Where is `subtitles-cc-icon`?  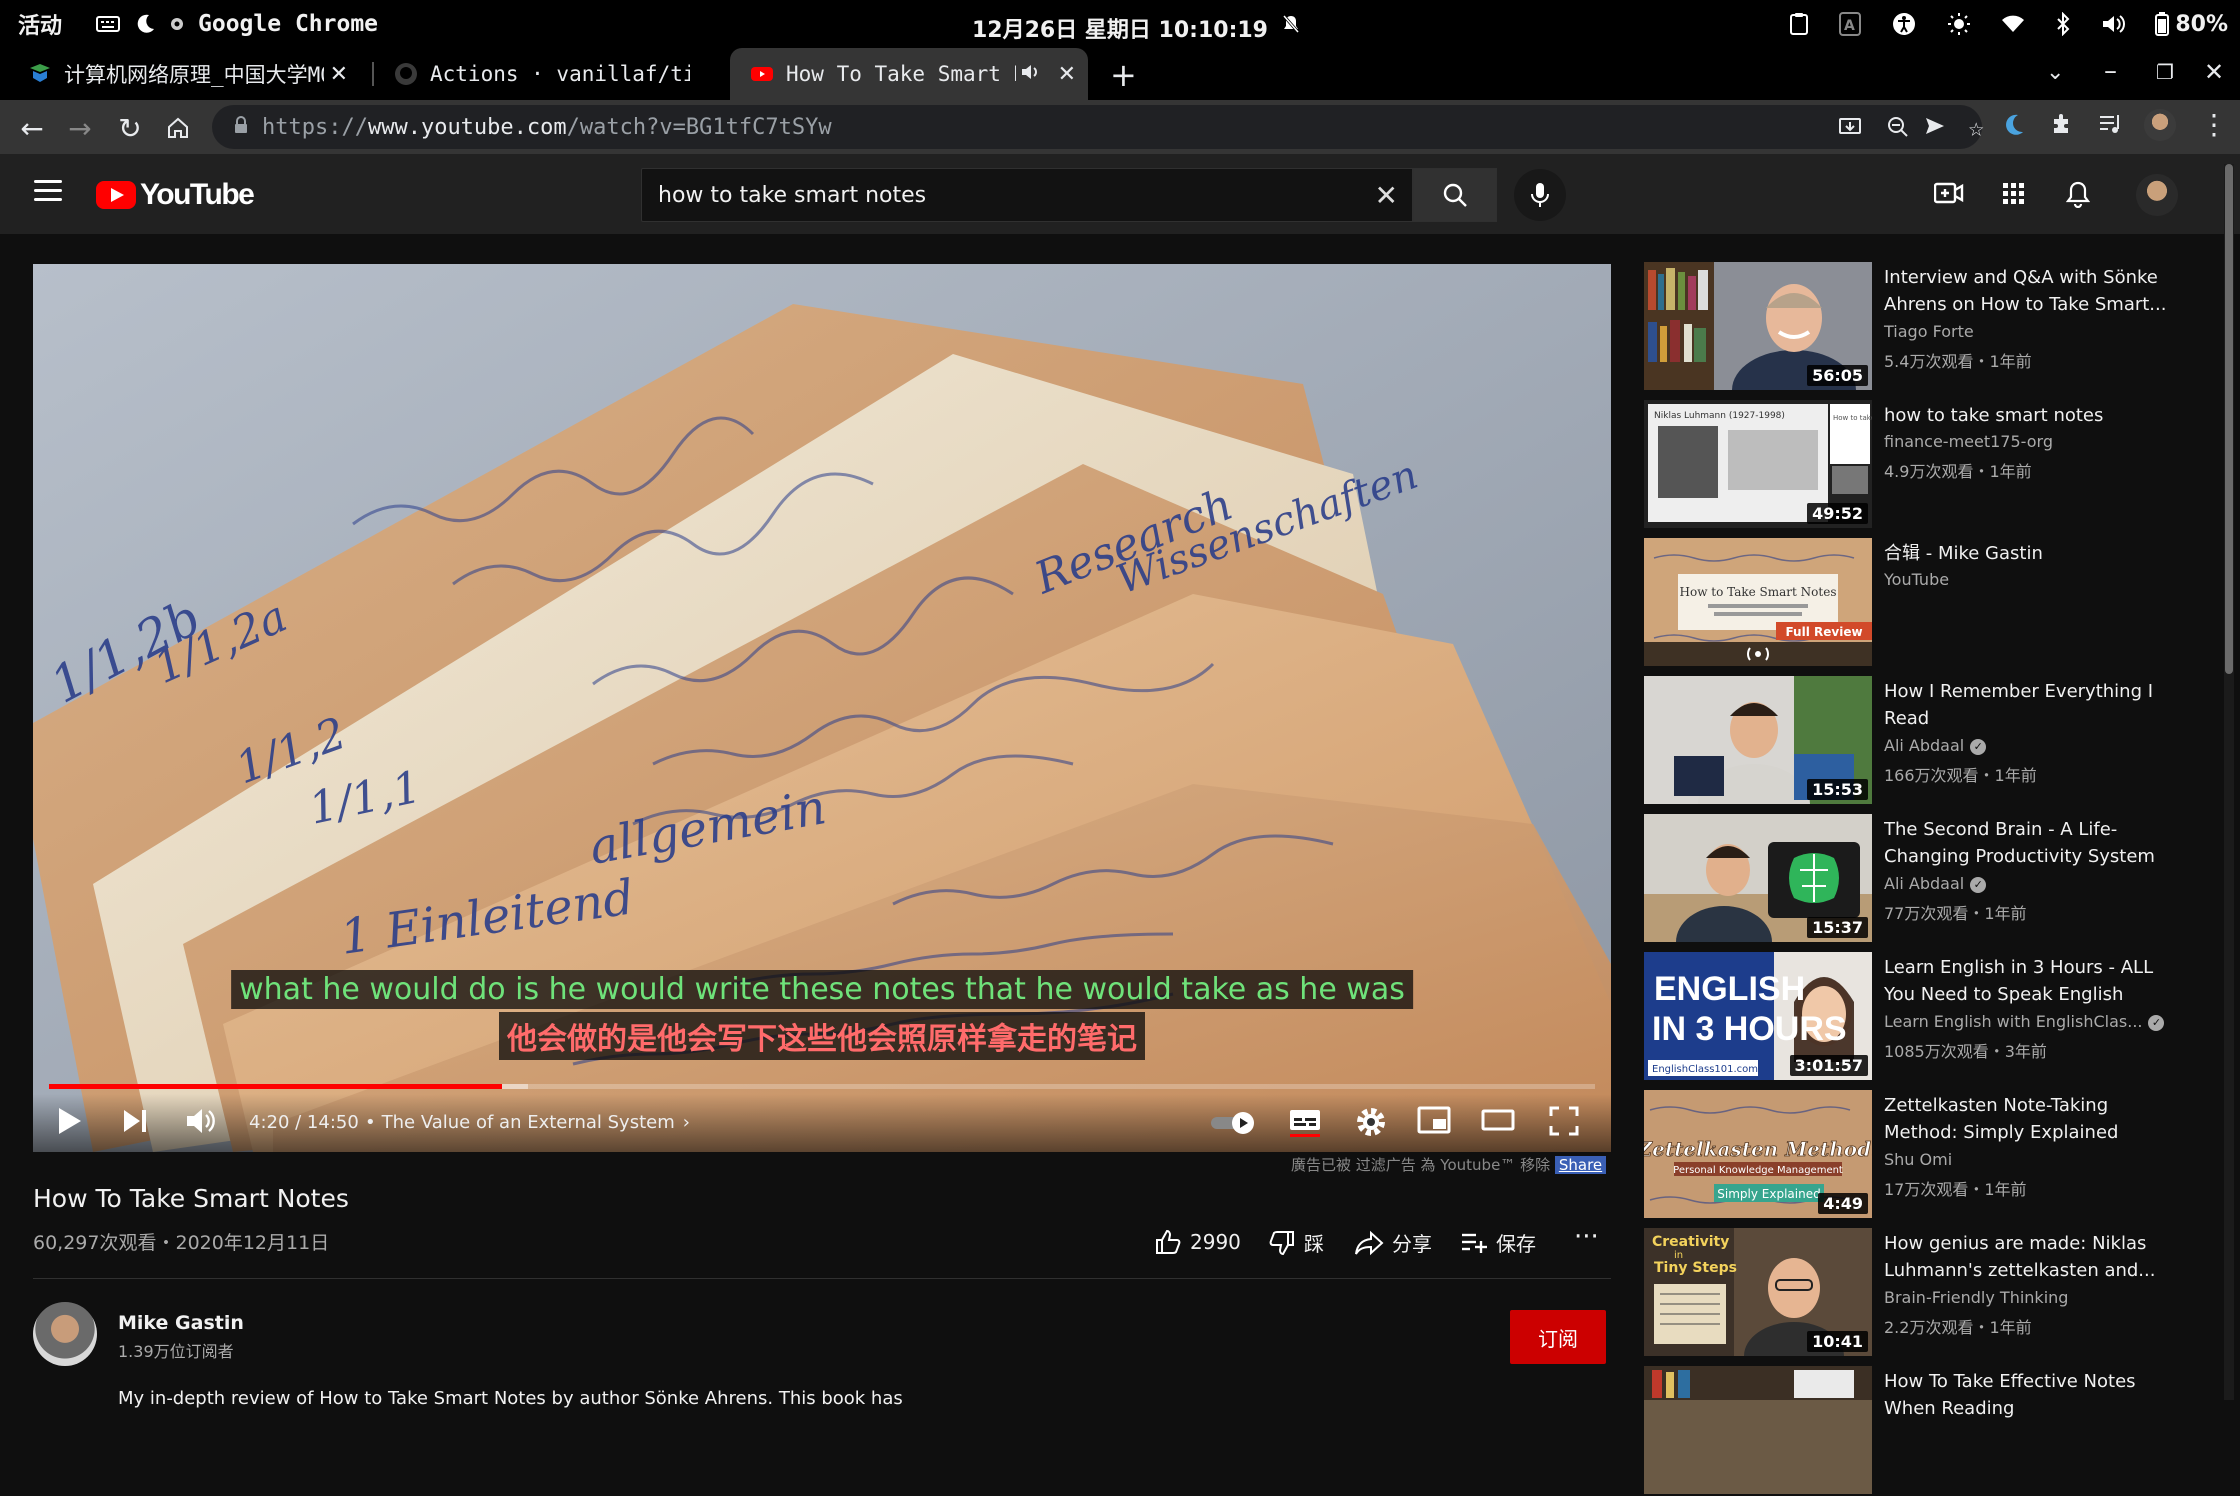
subtitles-cc-icon is located at coordinates (1305, 1125).